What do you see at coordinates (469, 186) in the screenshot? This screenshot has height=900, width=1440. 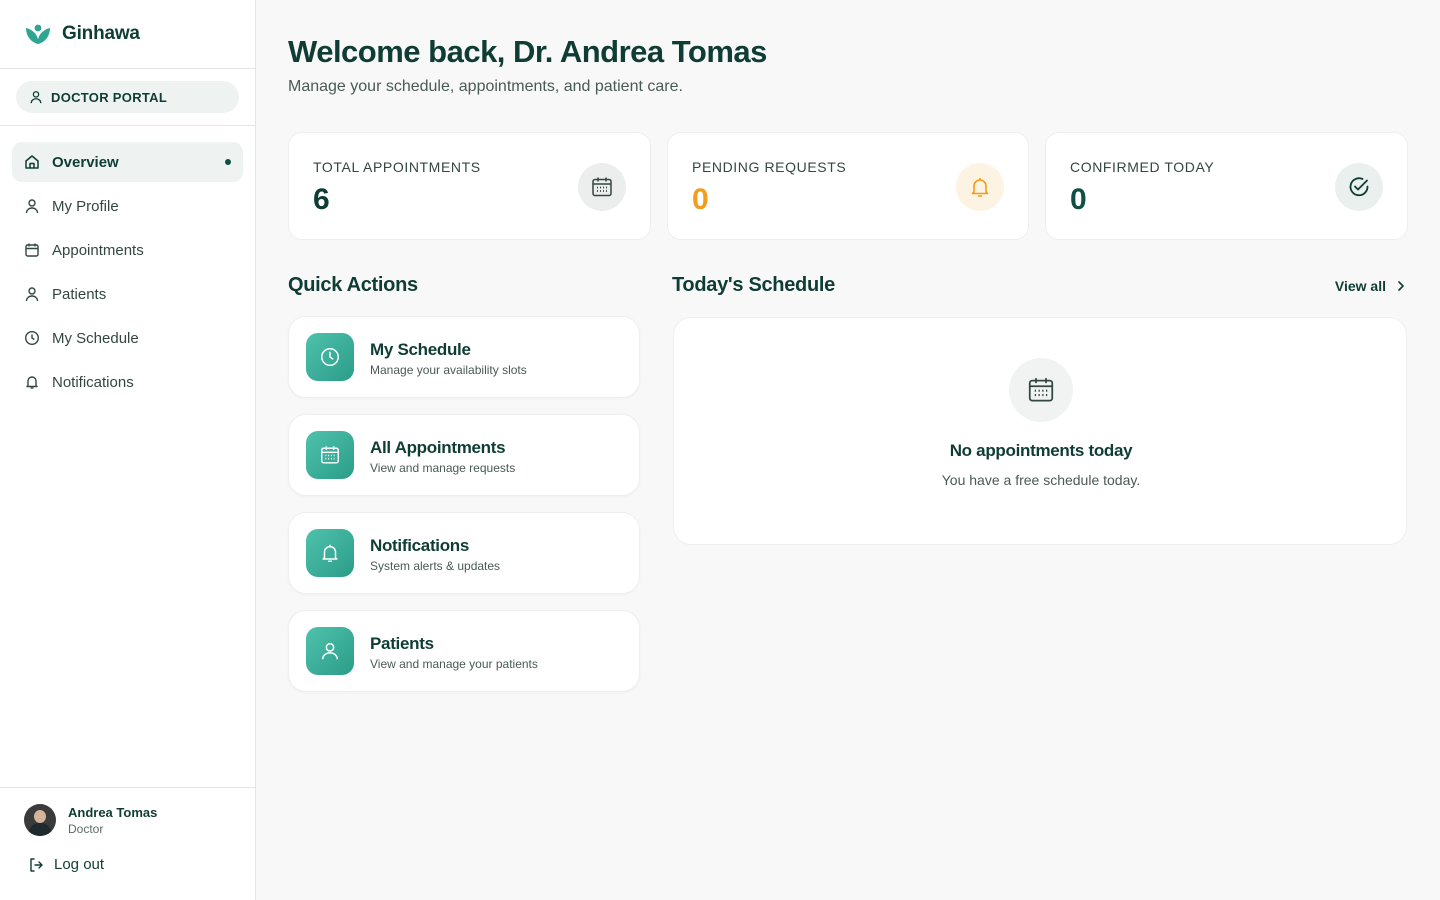 I see `stat-card-total-appointments: TOTAL APPOINTMENTS 6` at bounding box center [469, 186].